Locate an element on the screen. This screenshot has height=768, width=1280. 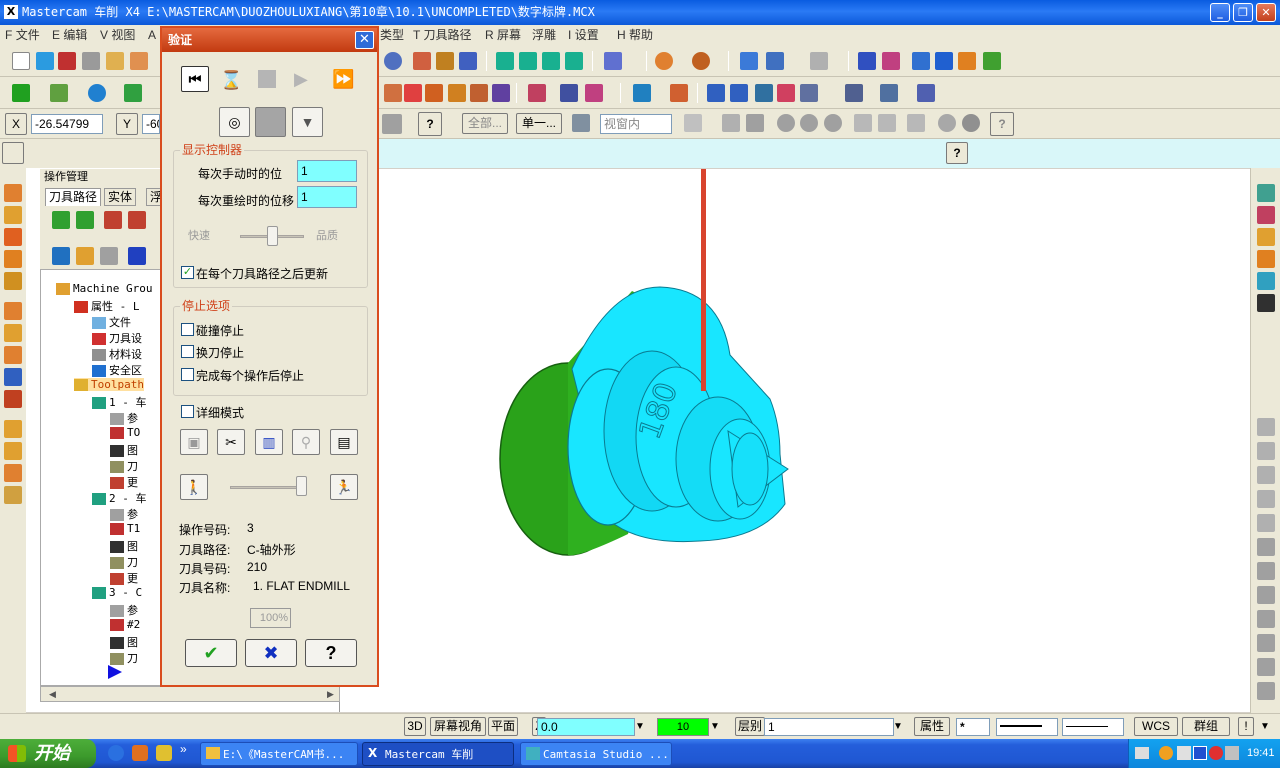
line-create-icon is located at coordinates (59, 93).